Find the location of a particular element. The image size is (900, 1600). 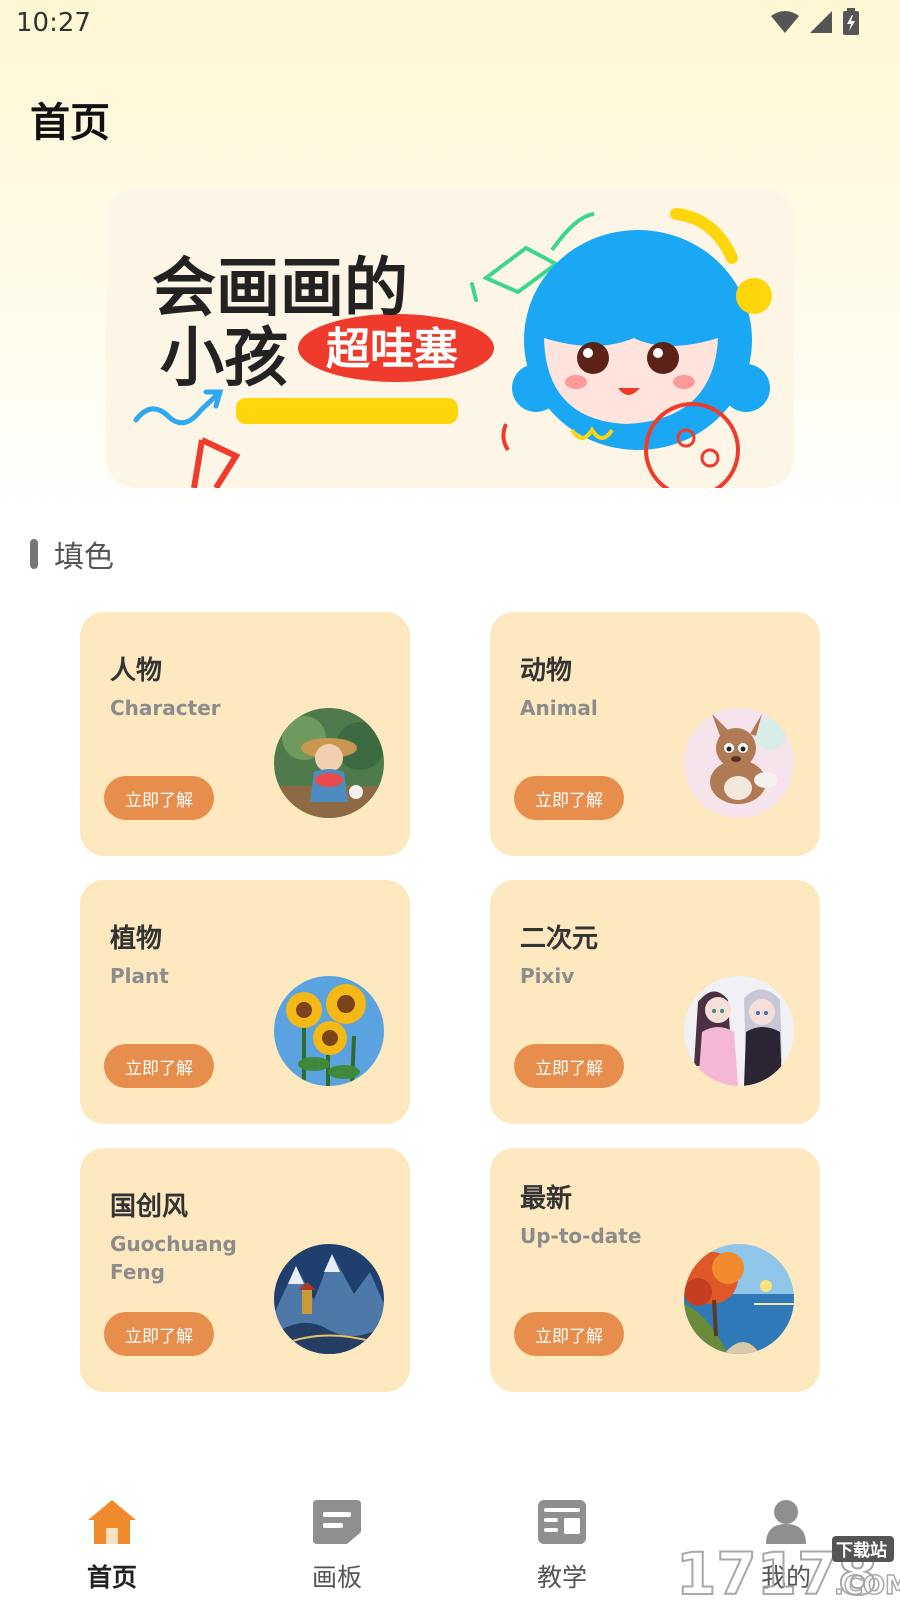

card-title: 国创风 is located at coordinates (149, 1207).